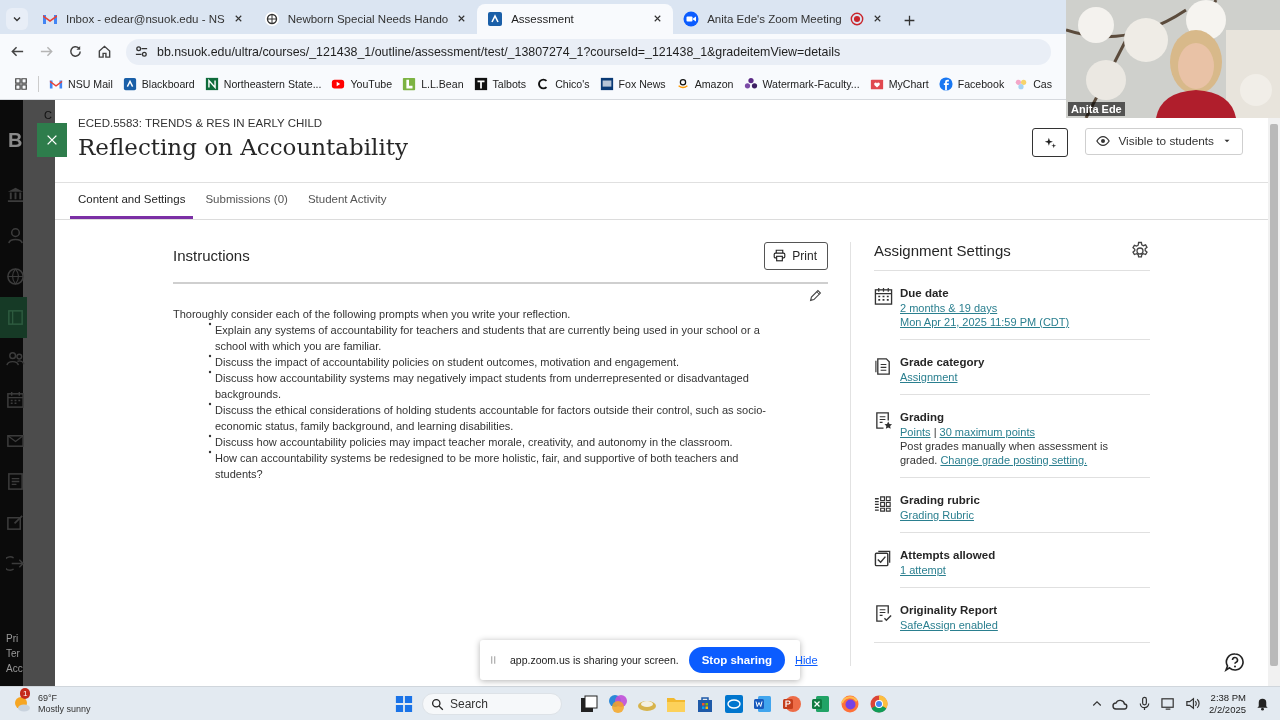 The width and height of the screenshot is (1280, 720). Describe the element at coordinates (132, 200) in the screenshot. I see `content-tab: Content and Settings` at that location.